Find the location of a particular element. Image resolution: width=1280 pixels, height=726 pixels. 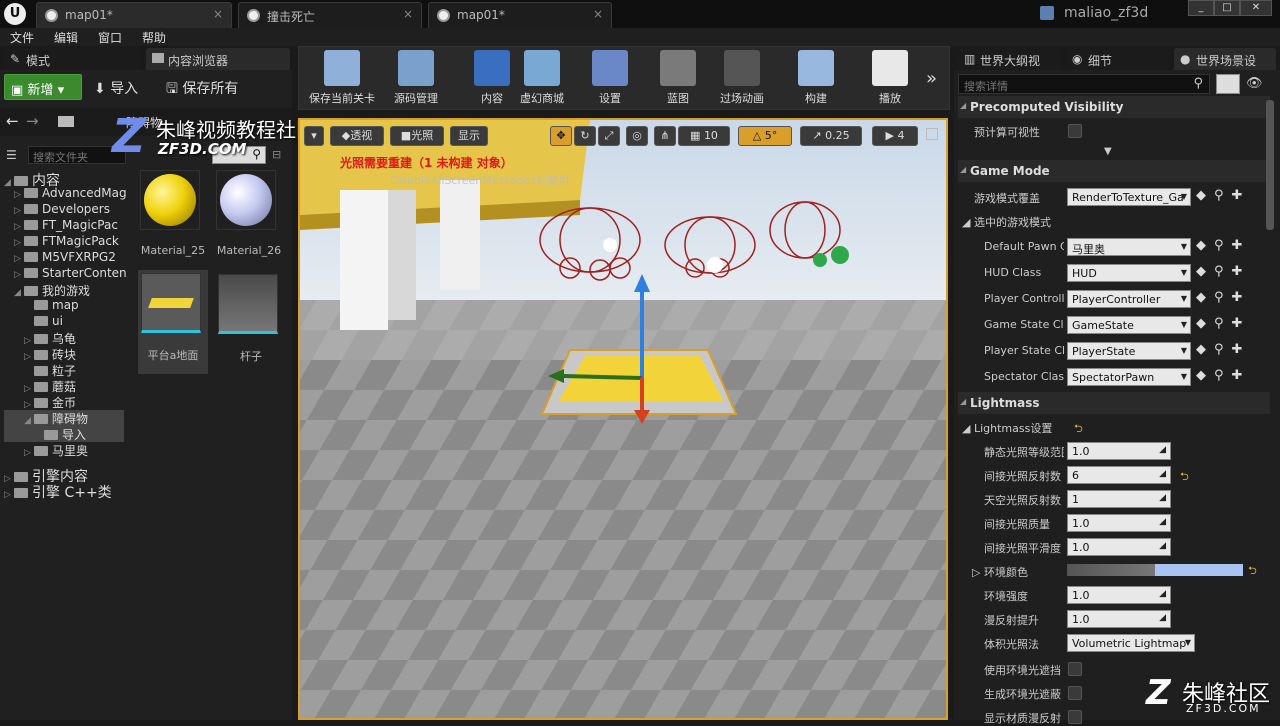

doc-tab-blueprint: 撞击死亡 × is located at coordinates (330, 15).